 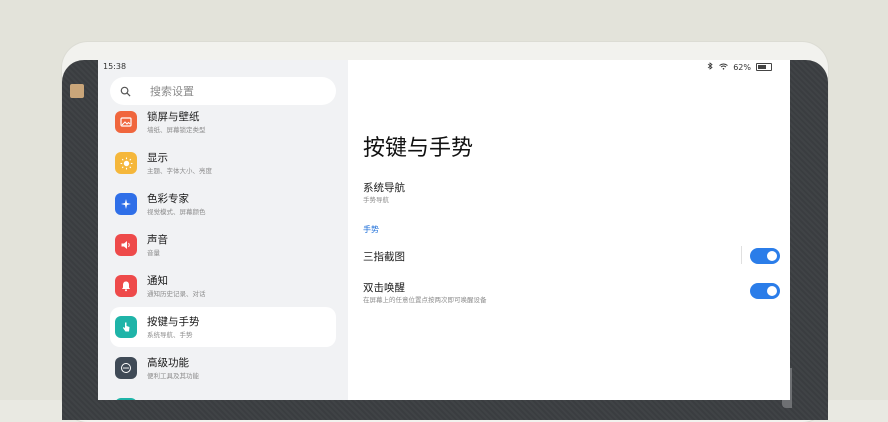 I want to click on sidebar-item-subtitle: 系统导航、手势, so click(x=170, y=334).